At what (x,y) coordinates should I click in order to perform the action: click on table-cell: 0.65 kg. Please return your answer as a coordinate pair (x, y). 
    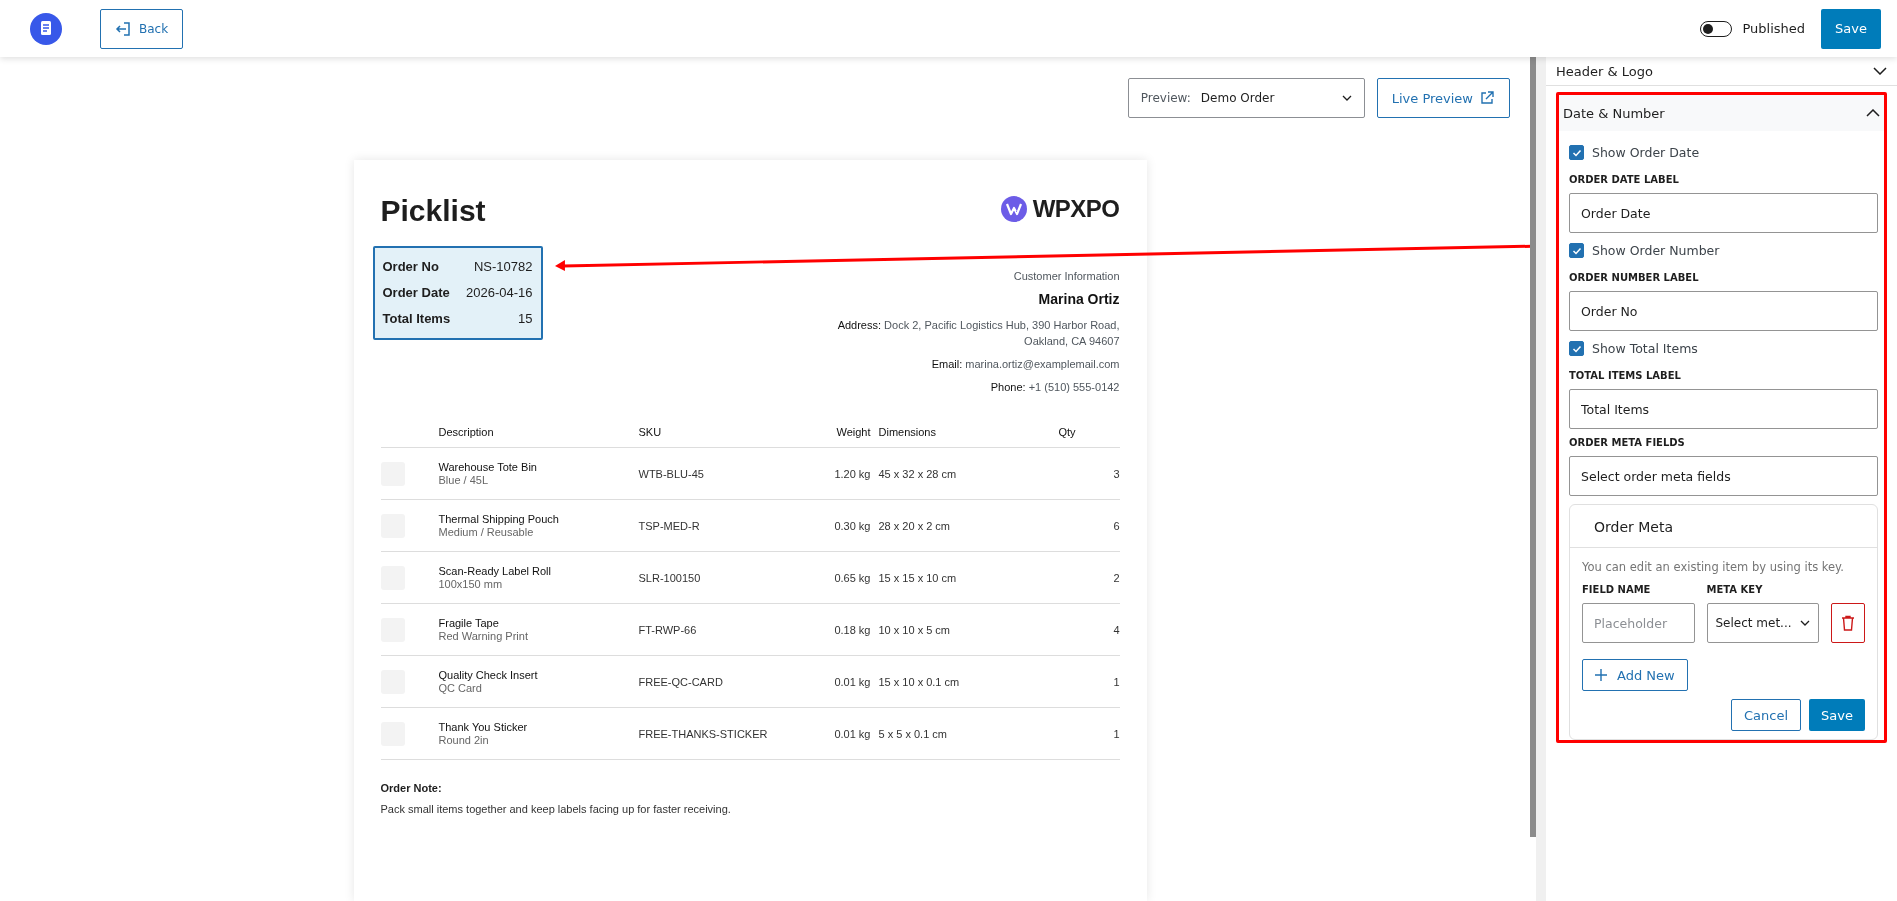
    Looking at the image, I should click on (852, 577).